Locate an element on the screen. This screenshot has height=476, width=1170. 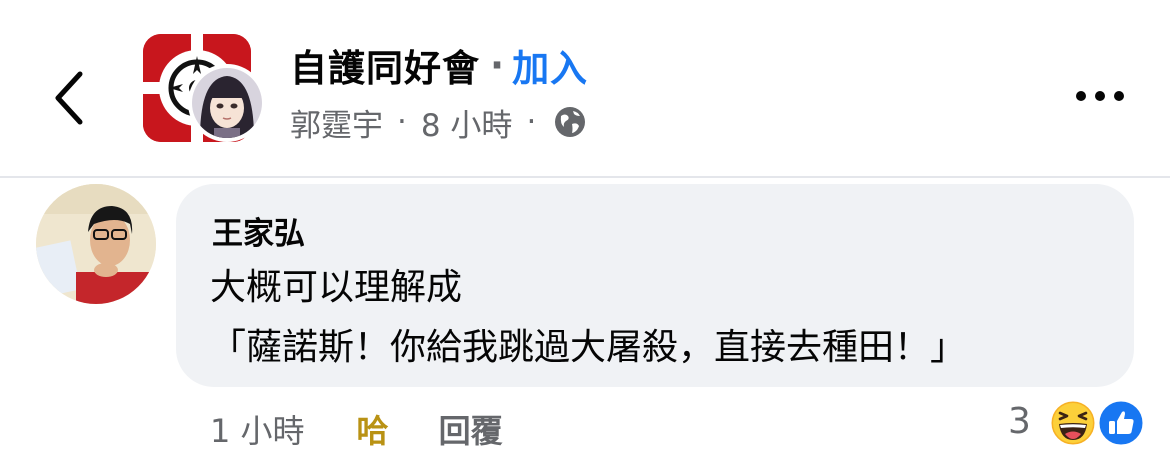
globe-icon is located at coordinates (570, 122).